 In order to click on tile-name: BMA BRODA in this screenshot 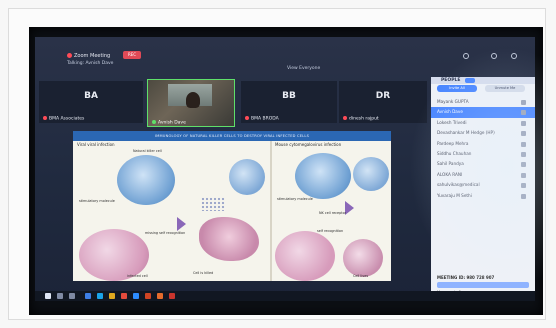, I will do `click(262, 118)`.